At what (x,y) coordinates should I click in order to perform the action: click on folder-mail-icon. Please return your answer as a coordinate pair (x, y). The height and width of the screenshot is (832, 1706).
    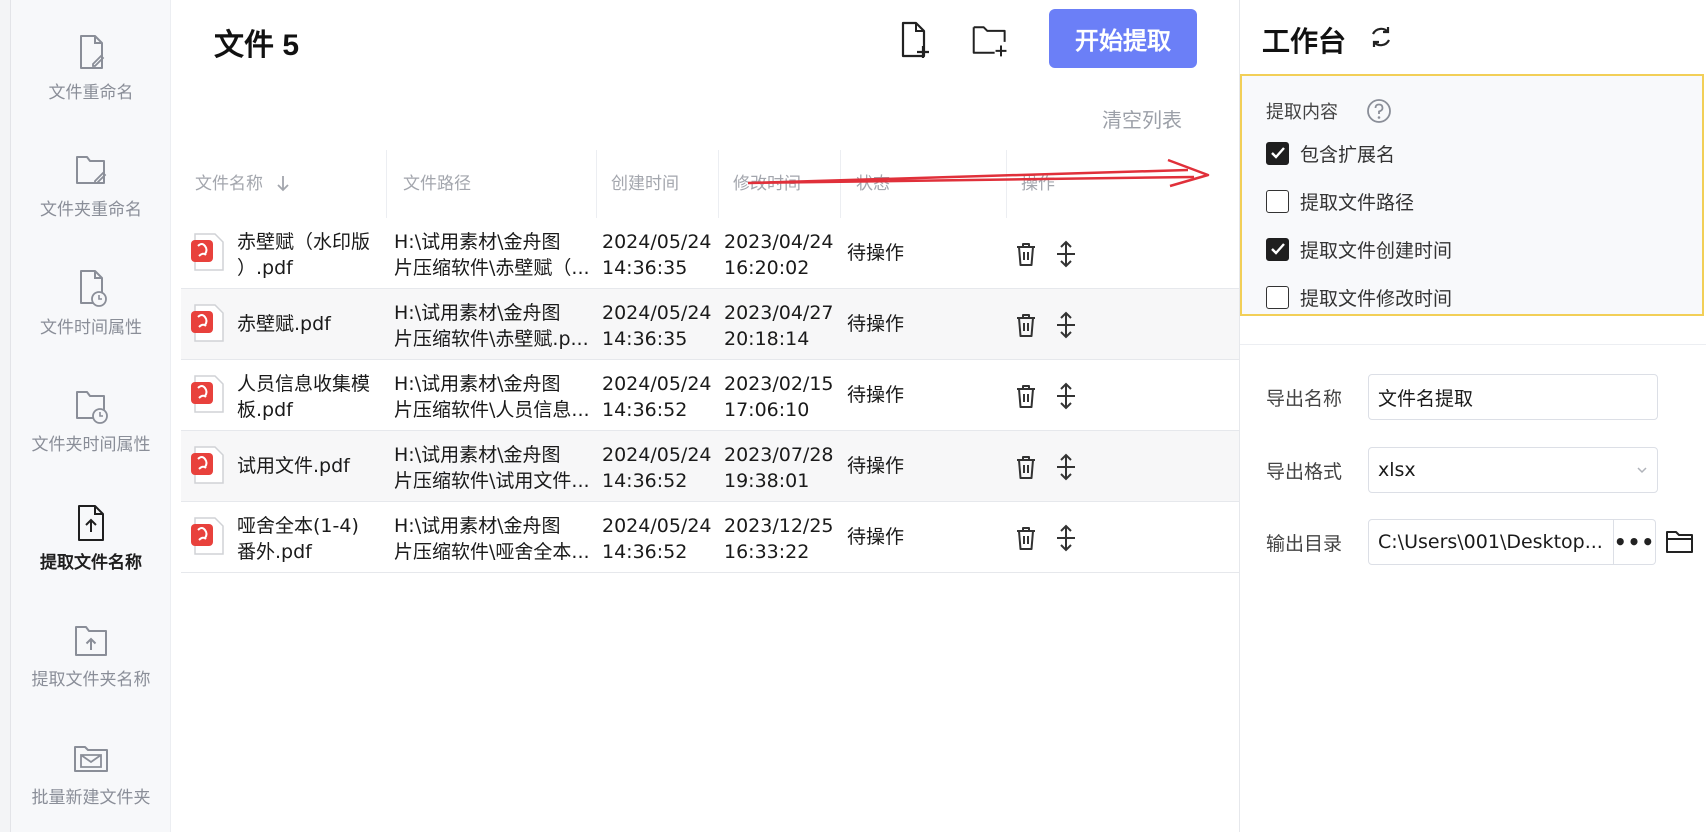
    Looking at the image, I should click on (91, 759).